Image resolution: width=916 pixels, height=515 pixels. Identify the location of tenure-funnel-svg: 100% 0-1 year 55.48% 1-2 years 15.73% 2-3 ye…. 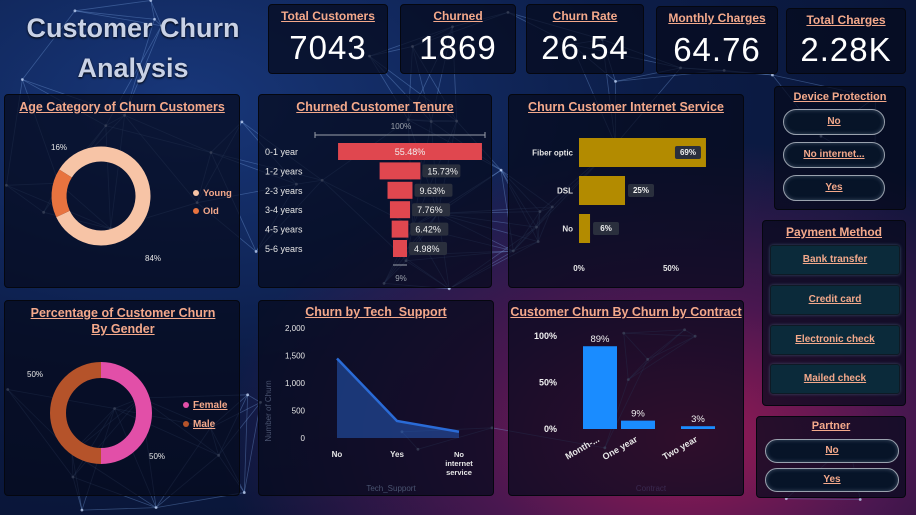
(375, 202).